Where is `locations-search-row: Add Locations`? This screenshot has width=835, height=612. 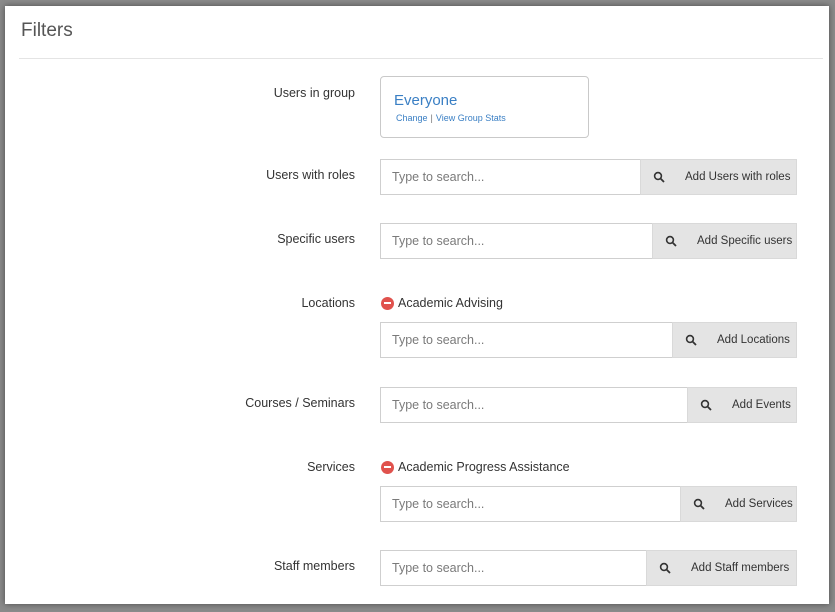 locations-search-row: Add Locations is located at coordinates (588, 340).